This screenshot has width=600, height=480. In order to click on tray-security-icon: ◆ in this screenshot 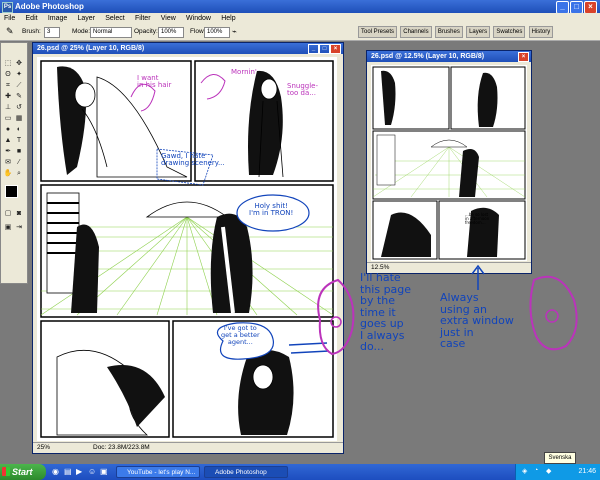, I will do `click(548, 471)`.